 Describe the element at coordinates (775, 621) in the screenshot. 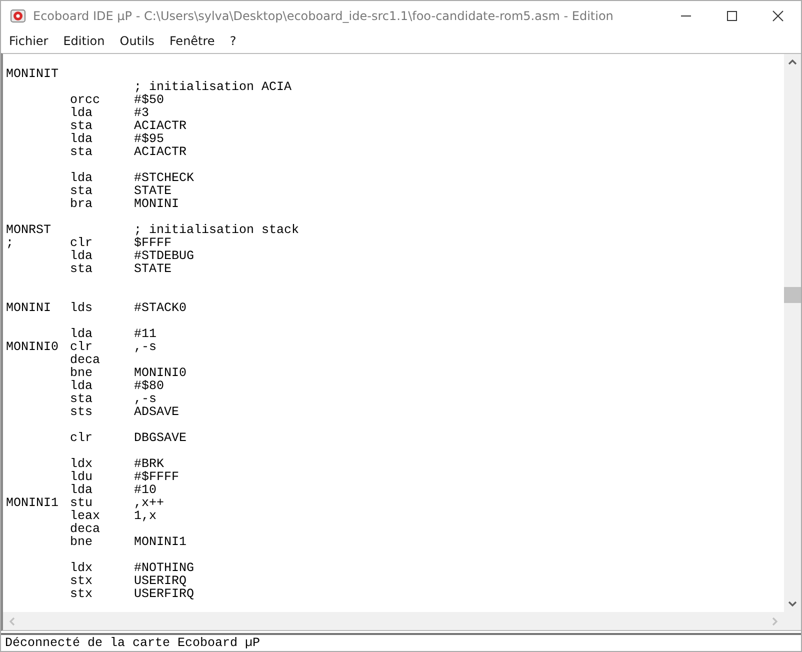

I see `scroll-right-icon` at that location.